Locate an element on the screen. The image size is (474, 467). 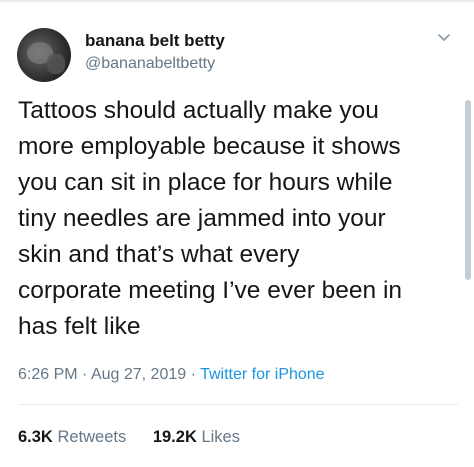
tweet-stats: 6.3K Retweets 19.2K Likes is located at coordinates (129, 437).